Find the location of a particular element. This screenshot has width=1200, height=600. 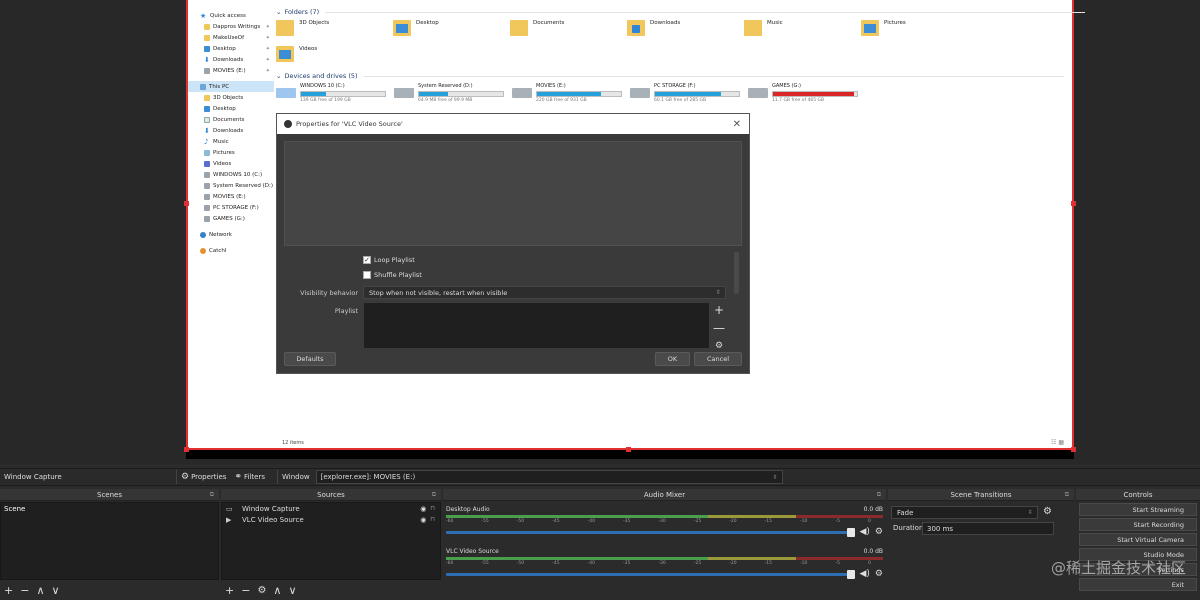

meter-tick: -5 is located at coordinates (837, 563).